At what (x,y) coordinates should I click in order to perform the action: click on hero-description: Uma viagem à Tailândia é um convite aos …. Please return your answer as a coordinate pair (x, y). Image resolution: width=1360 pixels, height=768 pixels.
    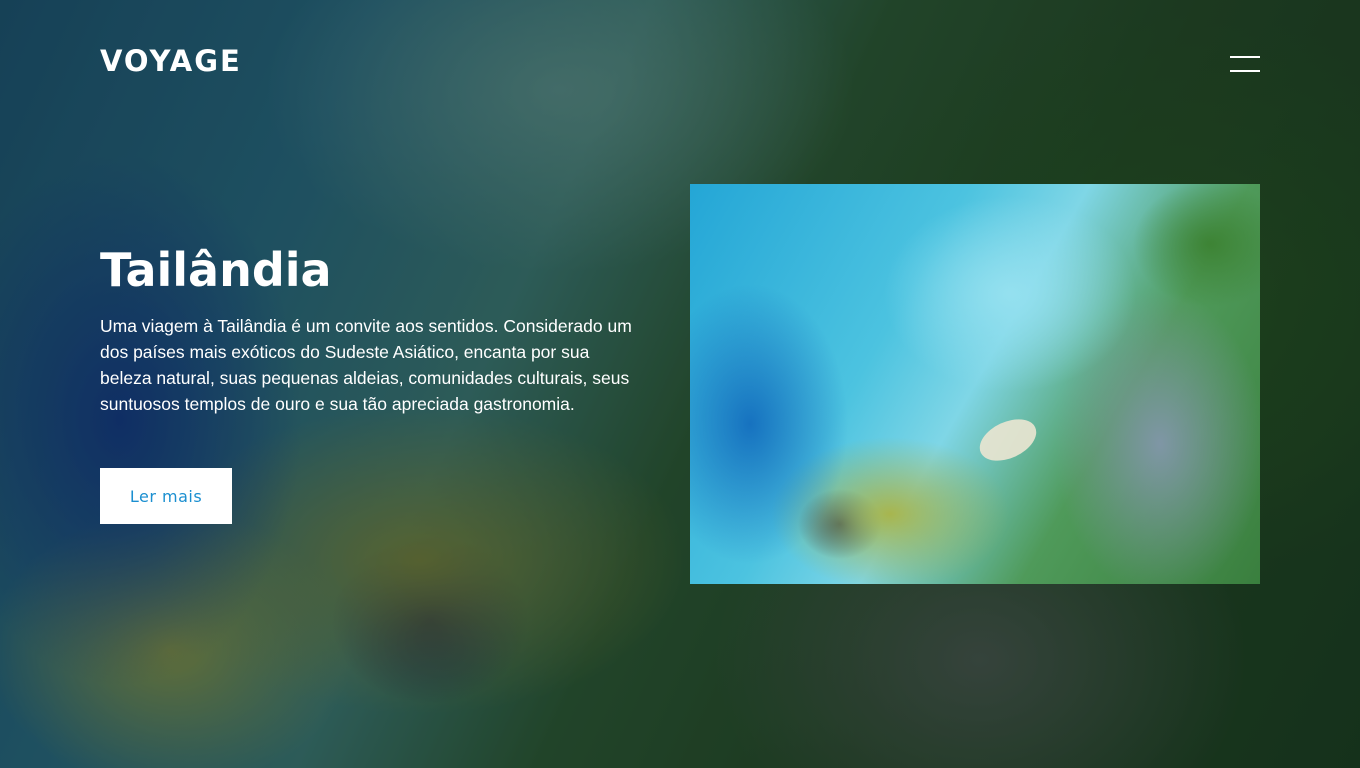
    Looking at the image, I should click on (366, 365).